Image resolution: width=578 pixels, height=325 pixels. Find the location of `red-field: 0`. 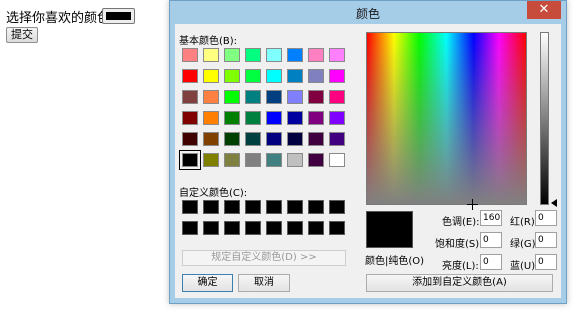

red-field: 0 is located at coordinates (546, 218).